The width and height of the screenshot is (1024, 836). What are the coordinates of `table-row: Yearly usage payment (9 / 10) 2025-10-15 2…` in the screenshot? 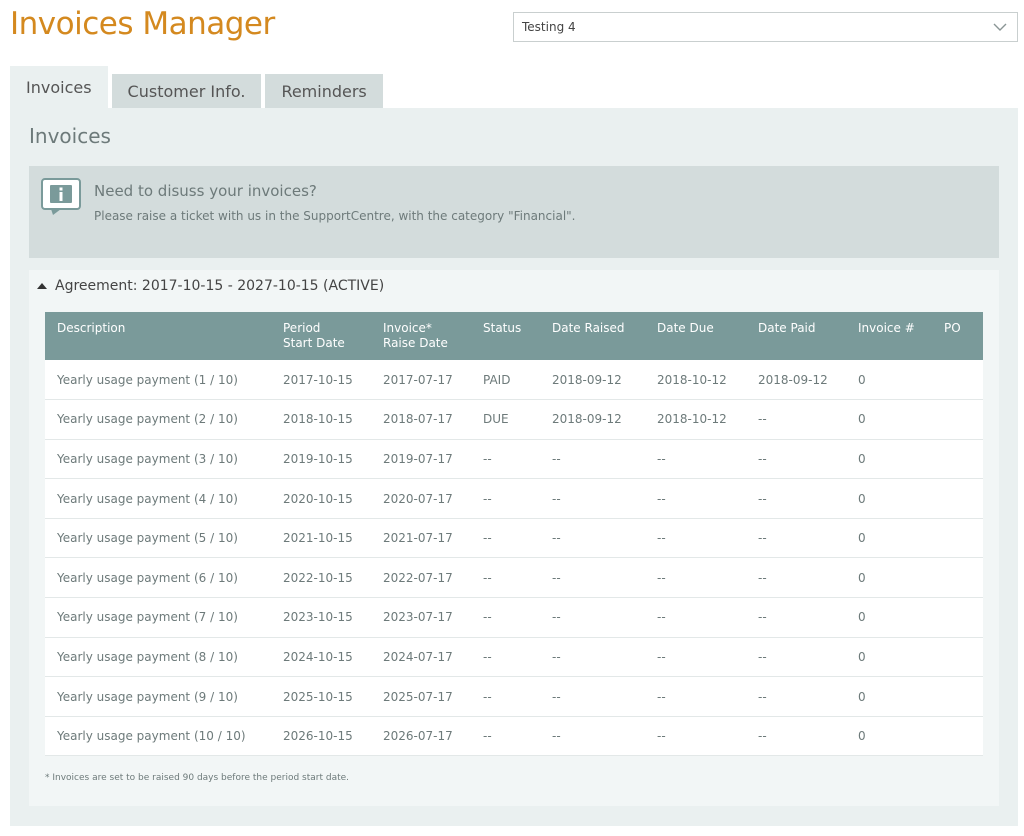 It's located at (514, 696).